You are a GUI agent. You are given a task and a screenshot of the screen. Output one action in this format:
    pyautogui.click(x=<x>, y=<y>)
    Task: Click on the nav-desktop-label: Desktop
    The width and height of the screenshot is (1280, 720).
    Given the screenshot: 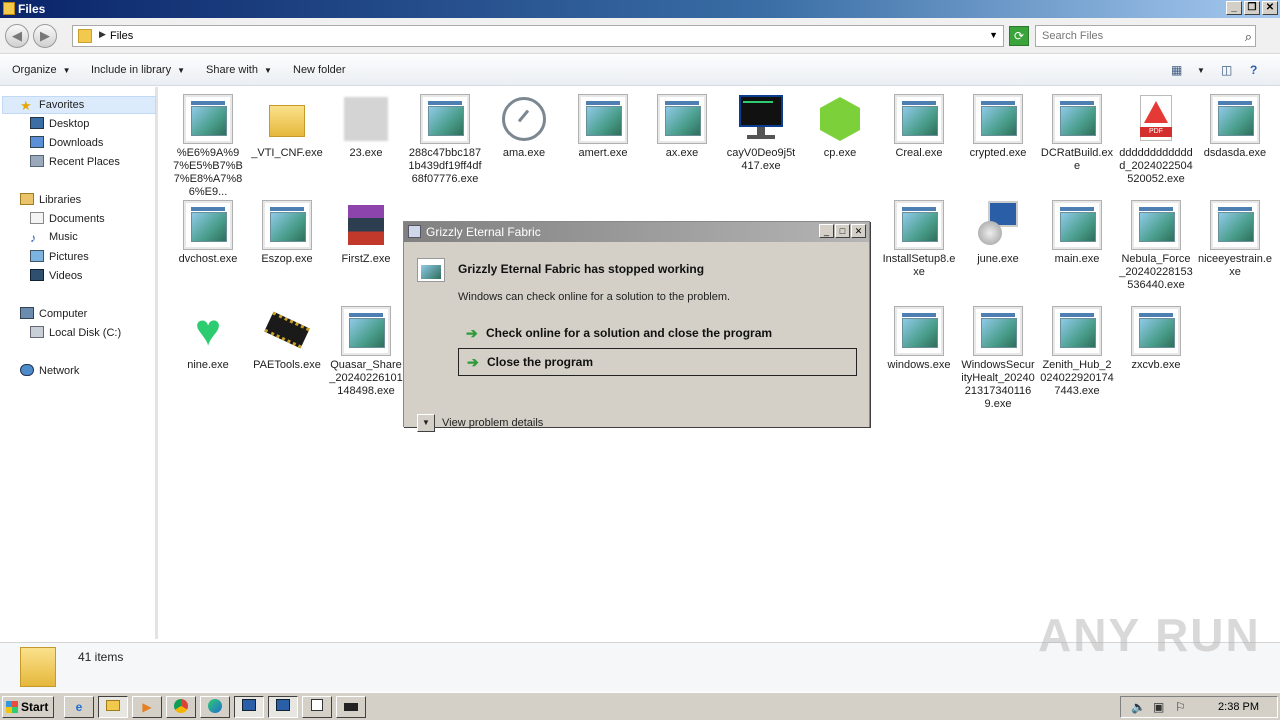 What is the action you would take?
    pyautogui.click(x=69, y=124)
    